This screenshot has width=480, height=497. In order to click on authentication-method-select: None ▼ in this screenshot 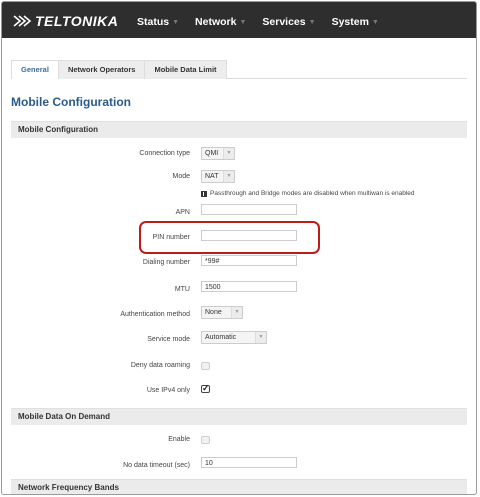, I will do `click(222, 312)`.